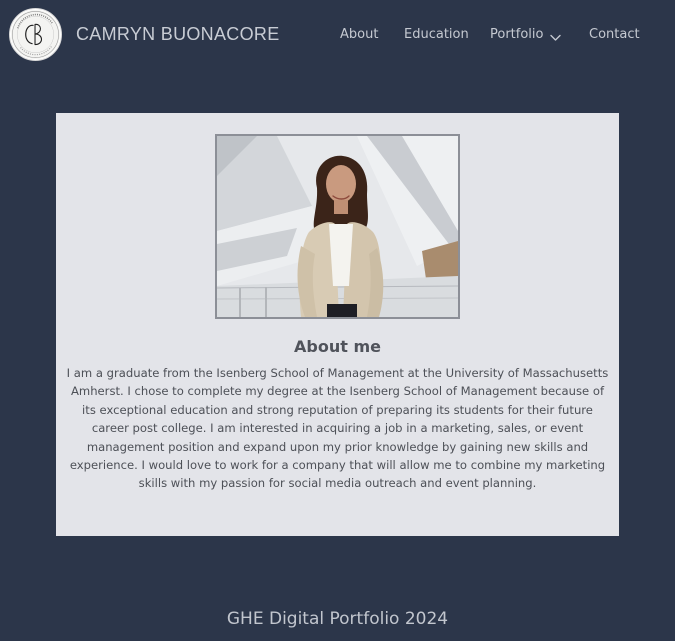 This screenshot has height=641, width=675. I want to click on about-title: About me, so click(337, 346).